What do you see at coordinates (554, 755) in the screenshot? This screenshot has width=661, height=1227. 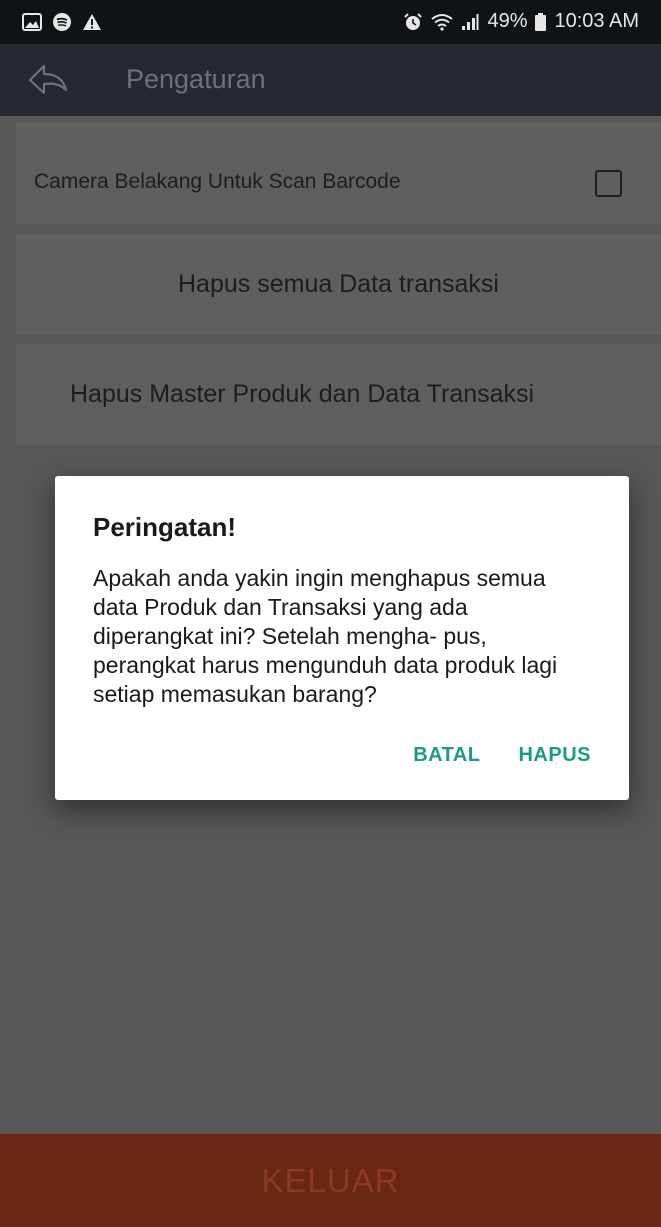 I see `delete-button: HAPUS` at bounding box center [554, 755].